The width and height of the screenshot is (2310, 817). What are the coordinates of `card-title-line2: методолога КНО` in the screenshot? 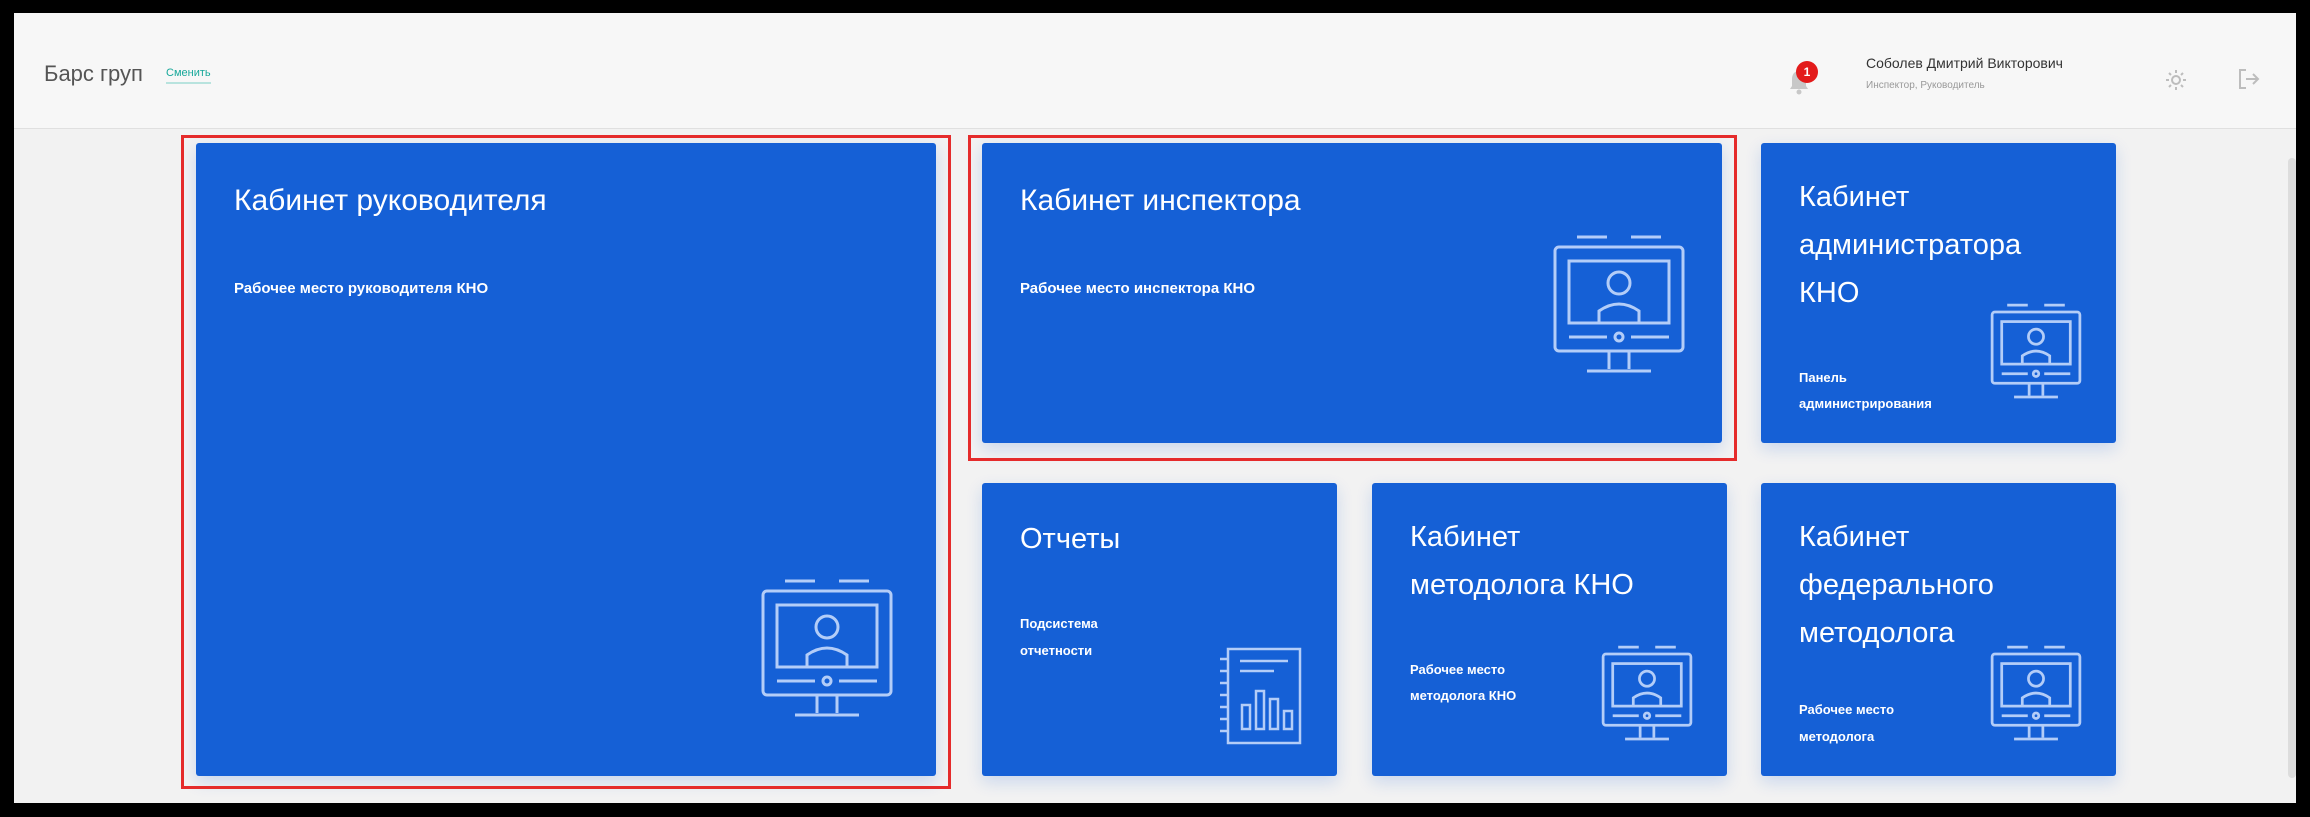 It's located at (1522, 585).